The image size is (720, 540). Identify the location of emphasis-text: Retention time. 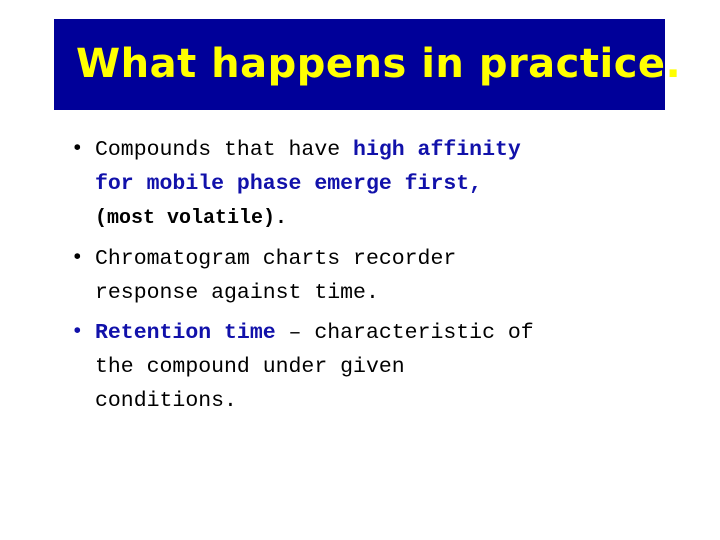
(185, 333).